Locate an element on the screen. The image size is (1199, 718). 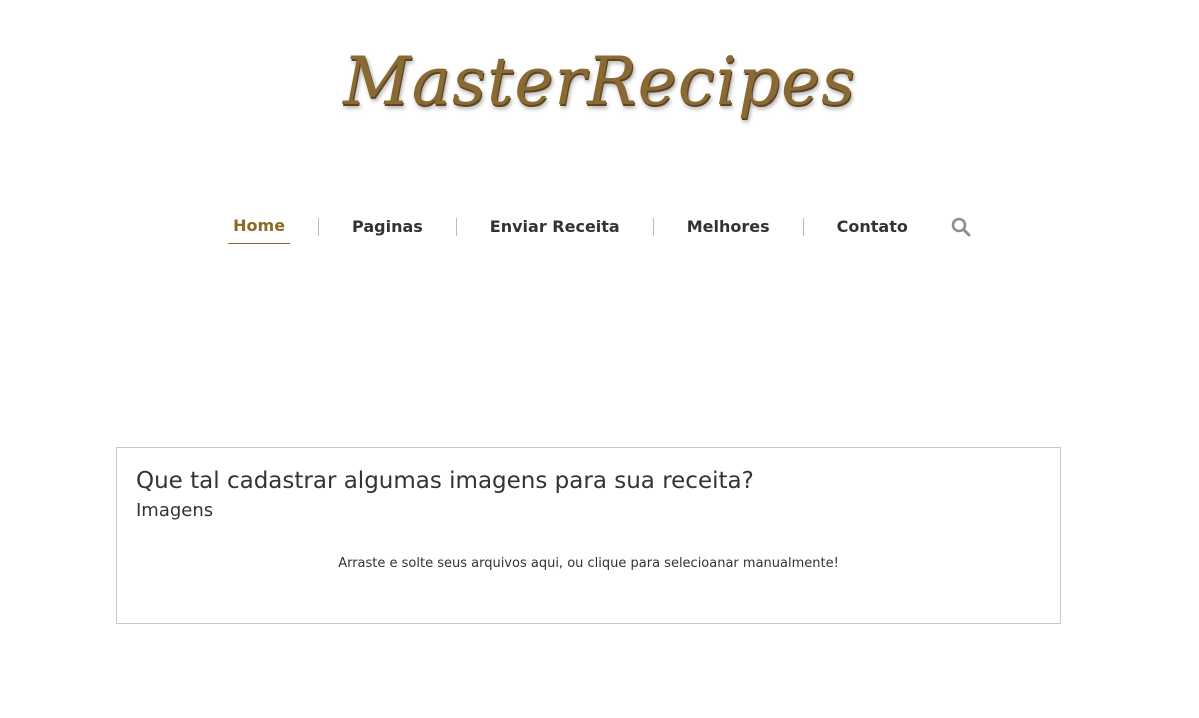
upload-subheading: Imagens is located at coordinates (175, 510).